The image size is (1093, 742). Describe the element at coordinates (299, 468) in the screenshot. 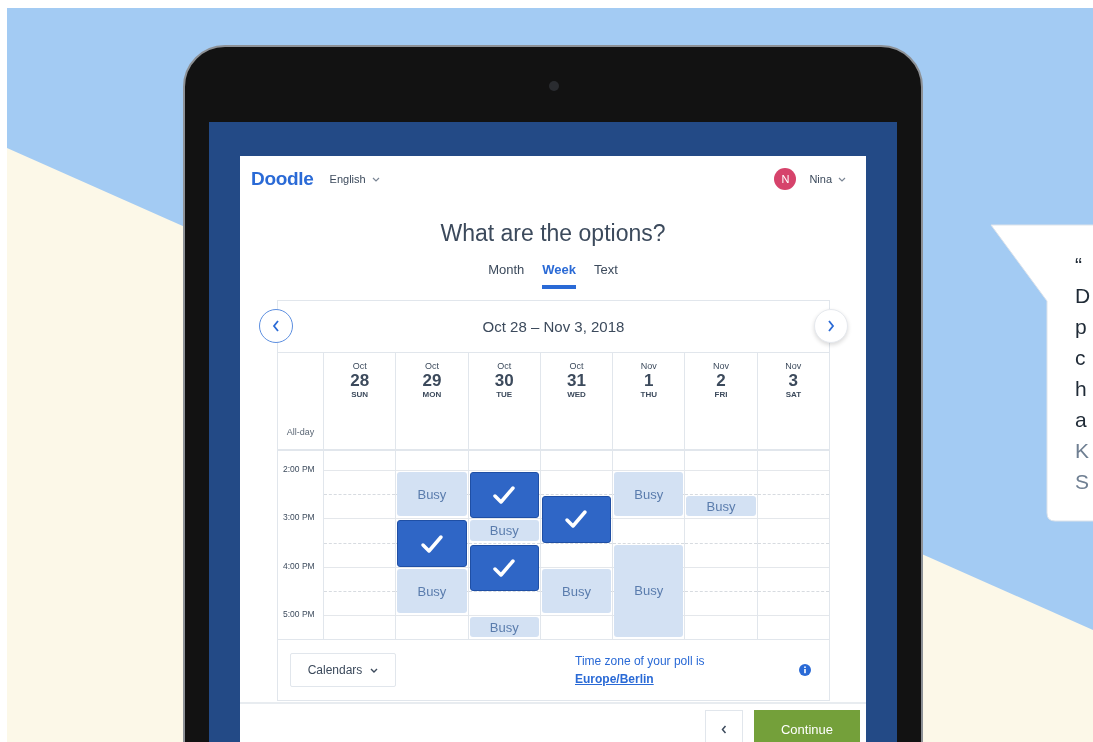

I see `time-label: 2:00 PM` at that location.